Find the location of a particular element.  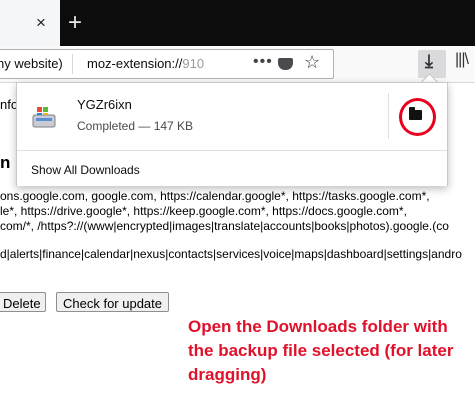

url-bar: ny website) moz-extension://910 ••• ☆ is located at coordinates (167, 64).